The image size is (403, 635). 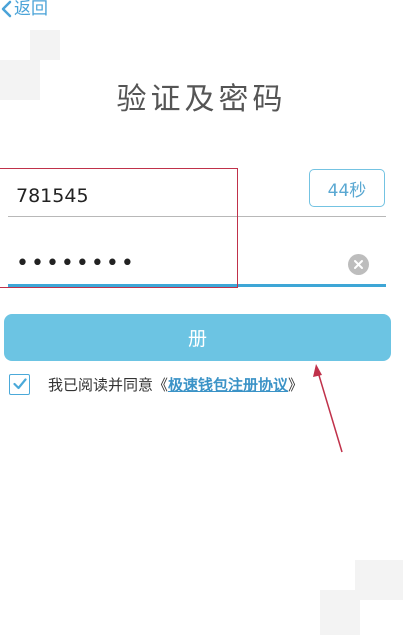 I want to click on register-button: 册, so click(x=197, y=337).